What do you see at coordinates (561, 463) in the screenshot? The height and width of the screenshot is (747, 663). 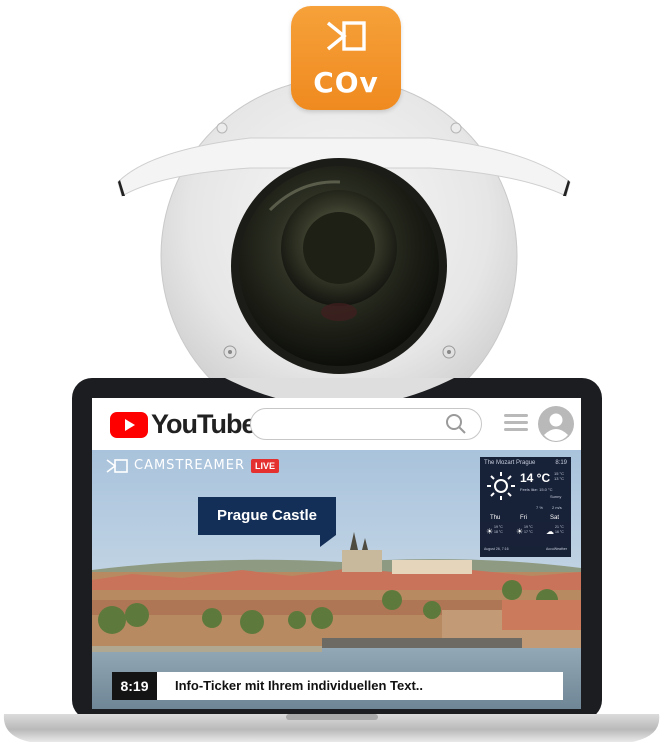 I see `weather-time: 8:19` at bounding box center [561, 463].